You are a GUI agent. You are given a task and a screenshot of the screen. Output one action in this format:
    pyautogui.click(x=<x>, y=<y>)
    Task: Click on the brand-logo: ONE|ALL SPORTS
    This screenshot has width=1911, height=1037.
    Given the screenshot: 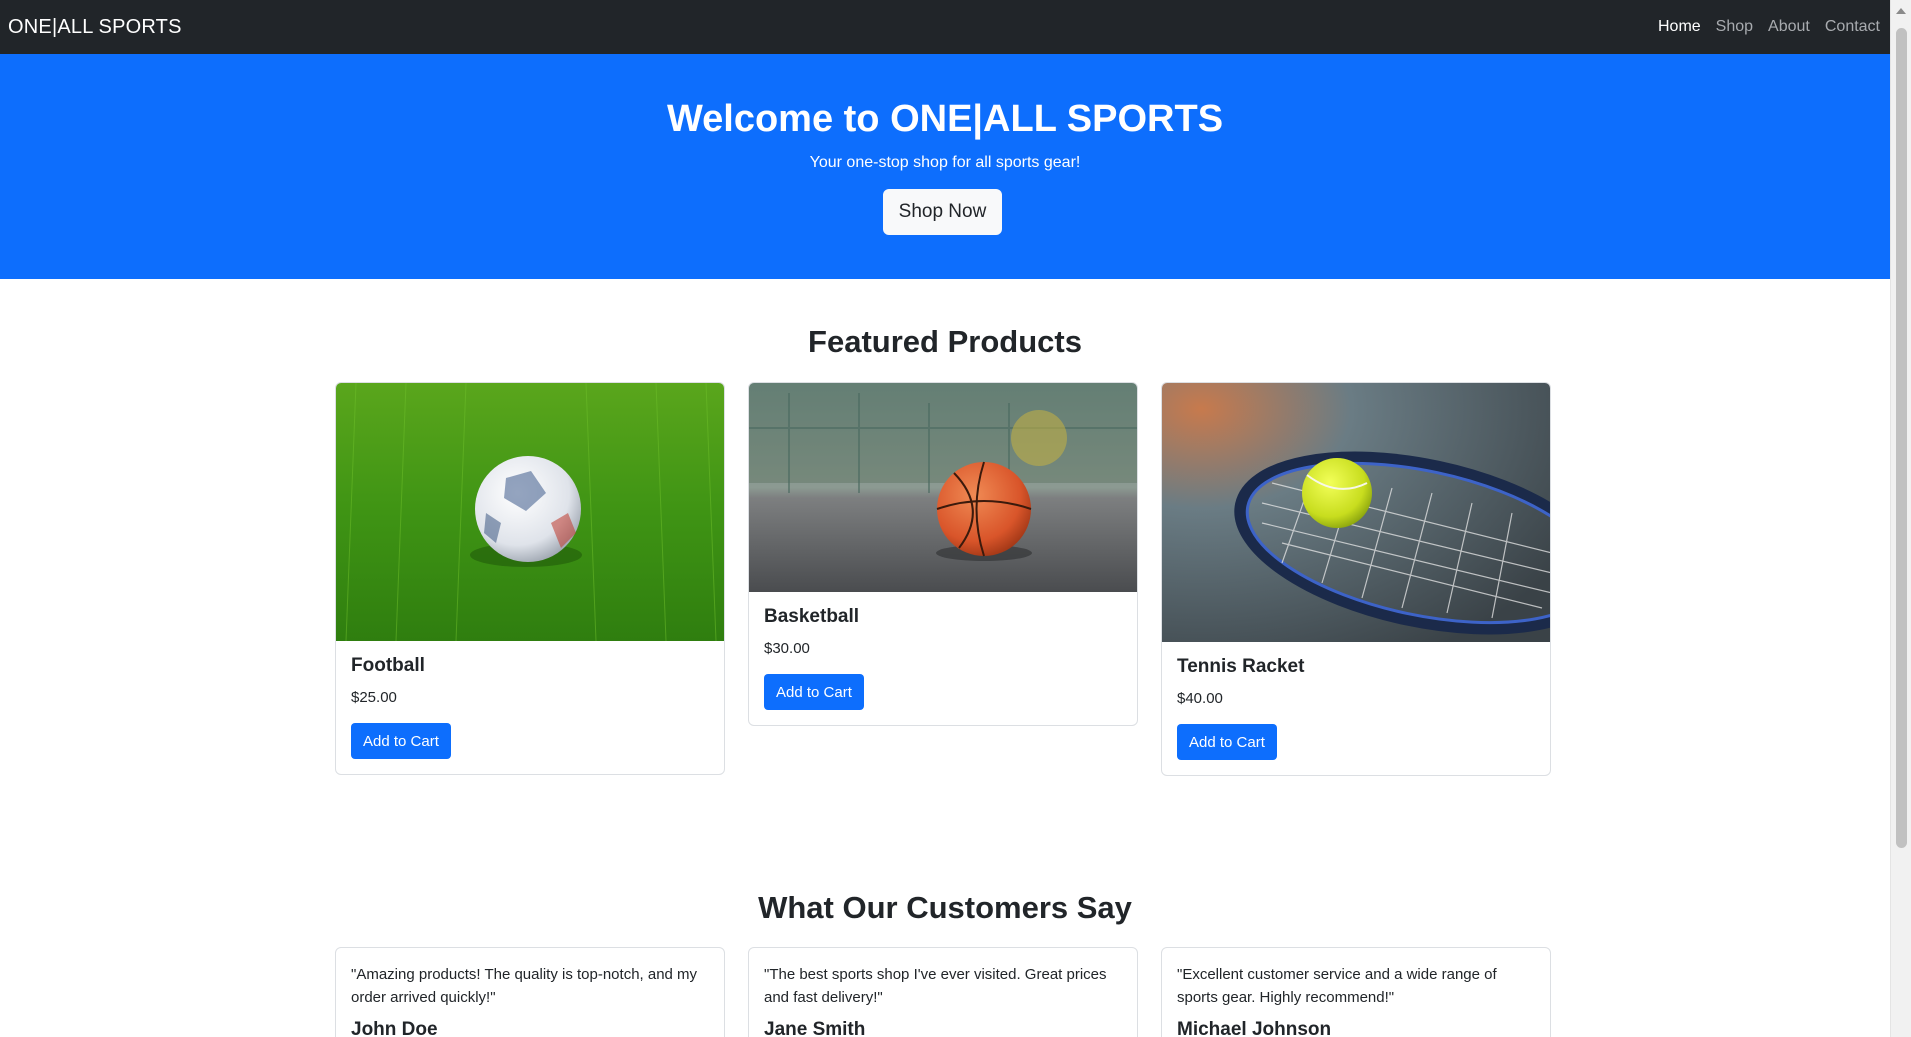 What is the action you would take?
    pyautogui.click(x=95, y=27)
    